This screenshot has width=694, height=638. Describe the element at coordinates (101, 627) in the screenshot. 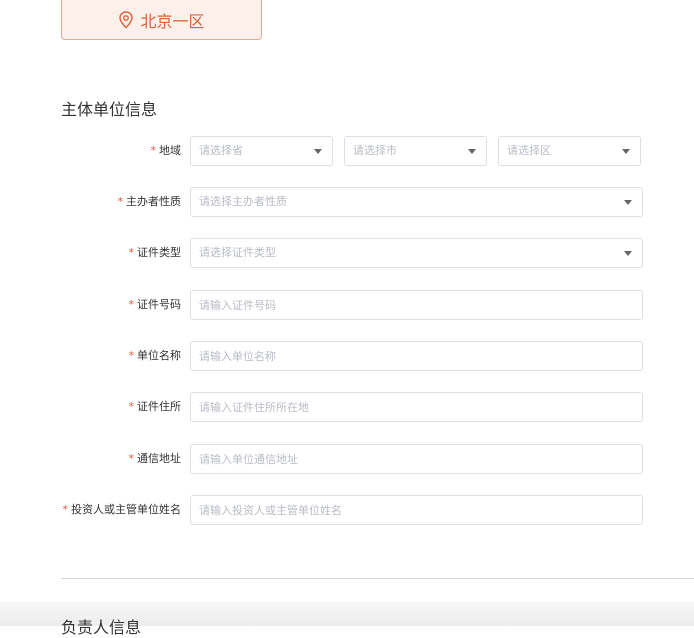

I see `section-title-responsible-person: 负责人信息` at that location.